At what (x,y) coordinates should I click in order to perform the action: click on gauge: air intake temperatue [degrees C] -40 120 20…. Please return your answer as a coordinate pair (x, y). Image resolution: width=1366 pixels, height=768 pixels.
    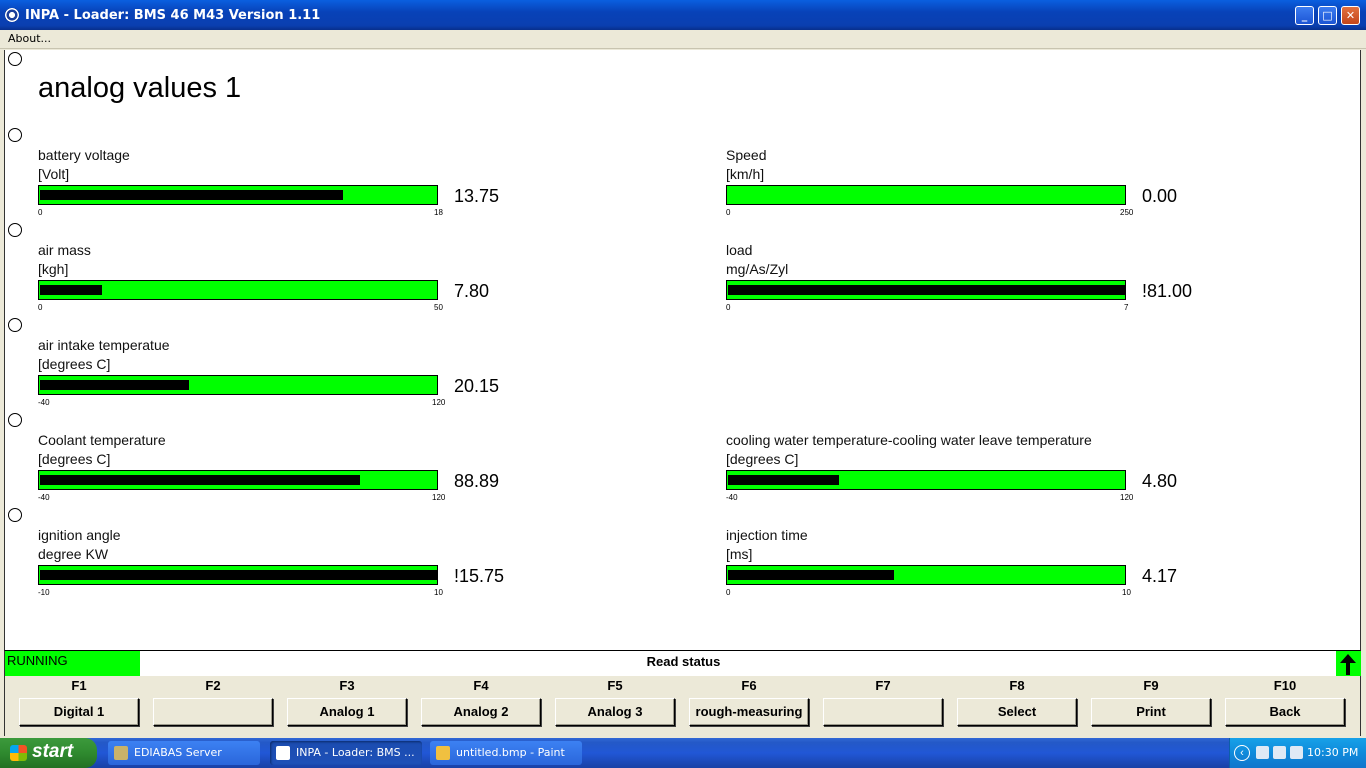
    Looking at the image, I should click on (318, 382).